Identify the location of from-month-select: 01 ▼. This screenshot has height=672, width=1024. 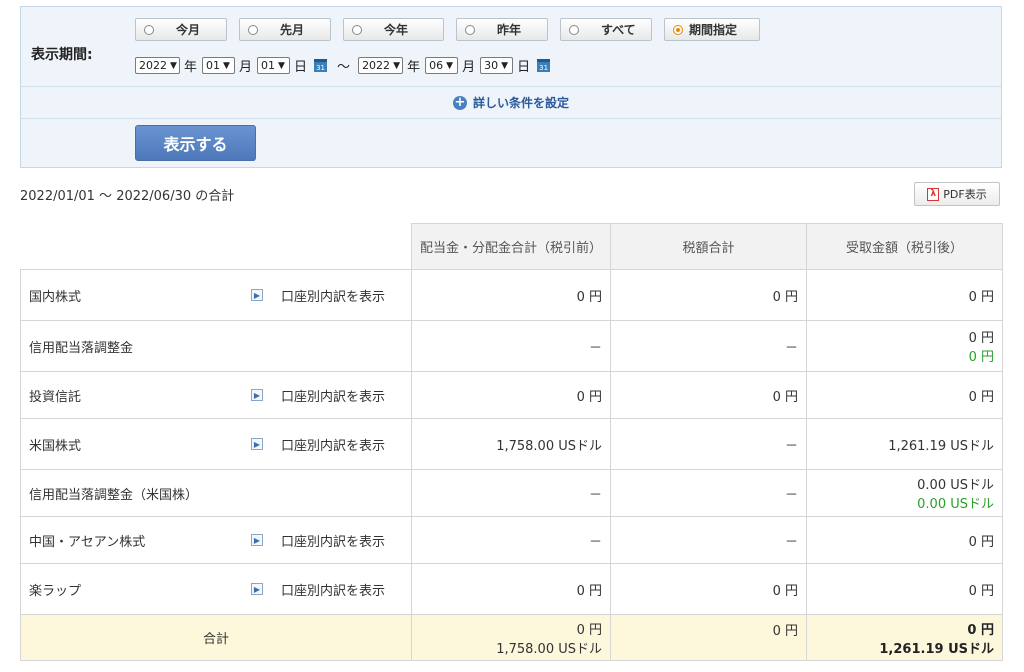
(219, 65).